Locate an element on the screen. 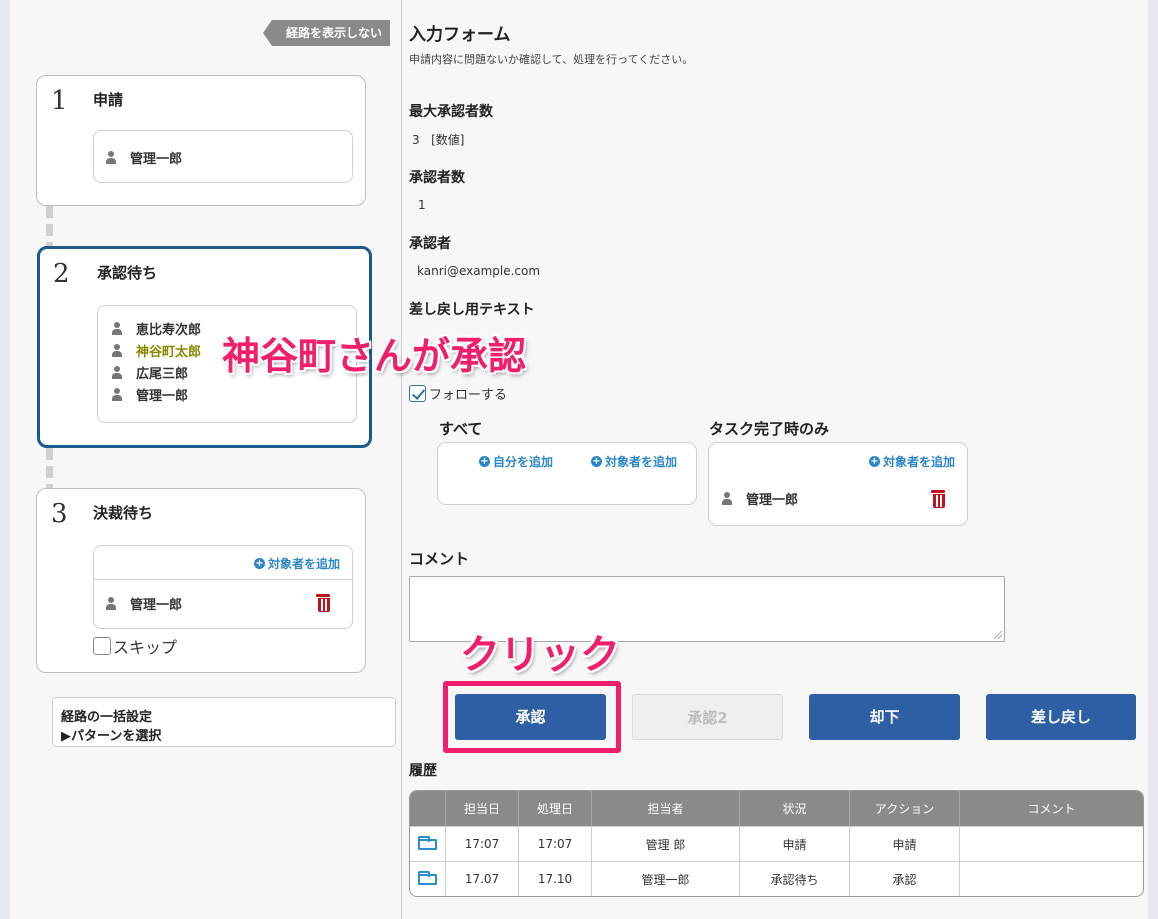 Image resolution: width=1158 pixels, height=919 pixels. skip-checkbox: スキップ is located at coordinates (135, 646).